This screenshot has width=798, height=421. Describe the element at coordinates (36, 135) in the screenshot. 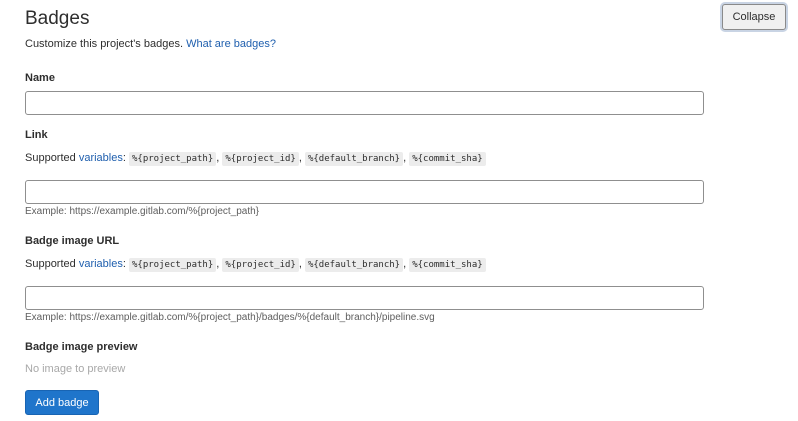

I see `link-label: Link` at that location.